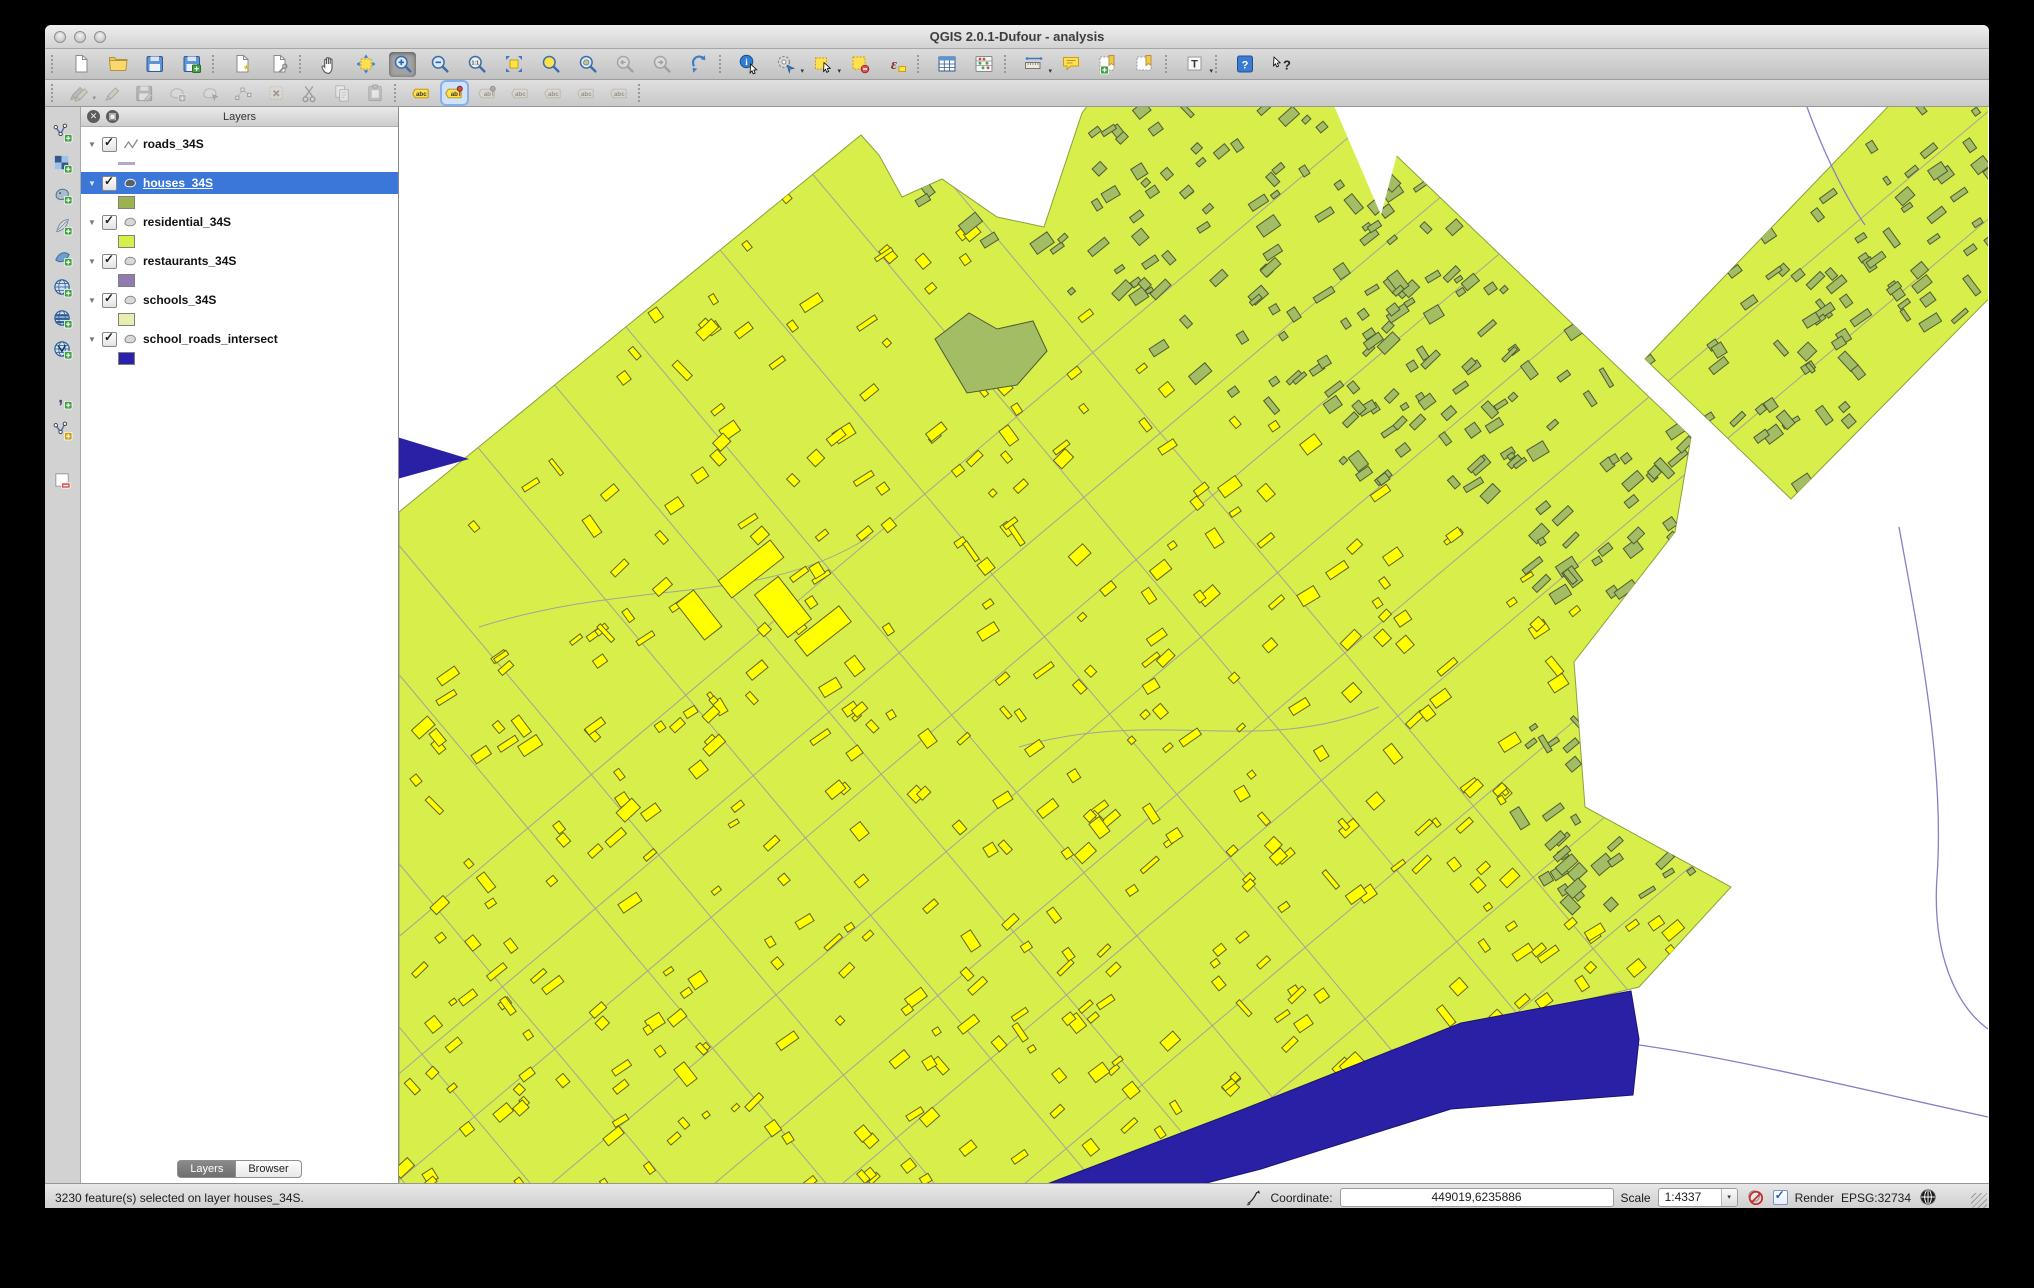 The height and width of the screenshot is (1288, 2034). I want to click on labeling-button: abc, so click(421, 93).